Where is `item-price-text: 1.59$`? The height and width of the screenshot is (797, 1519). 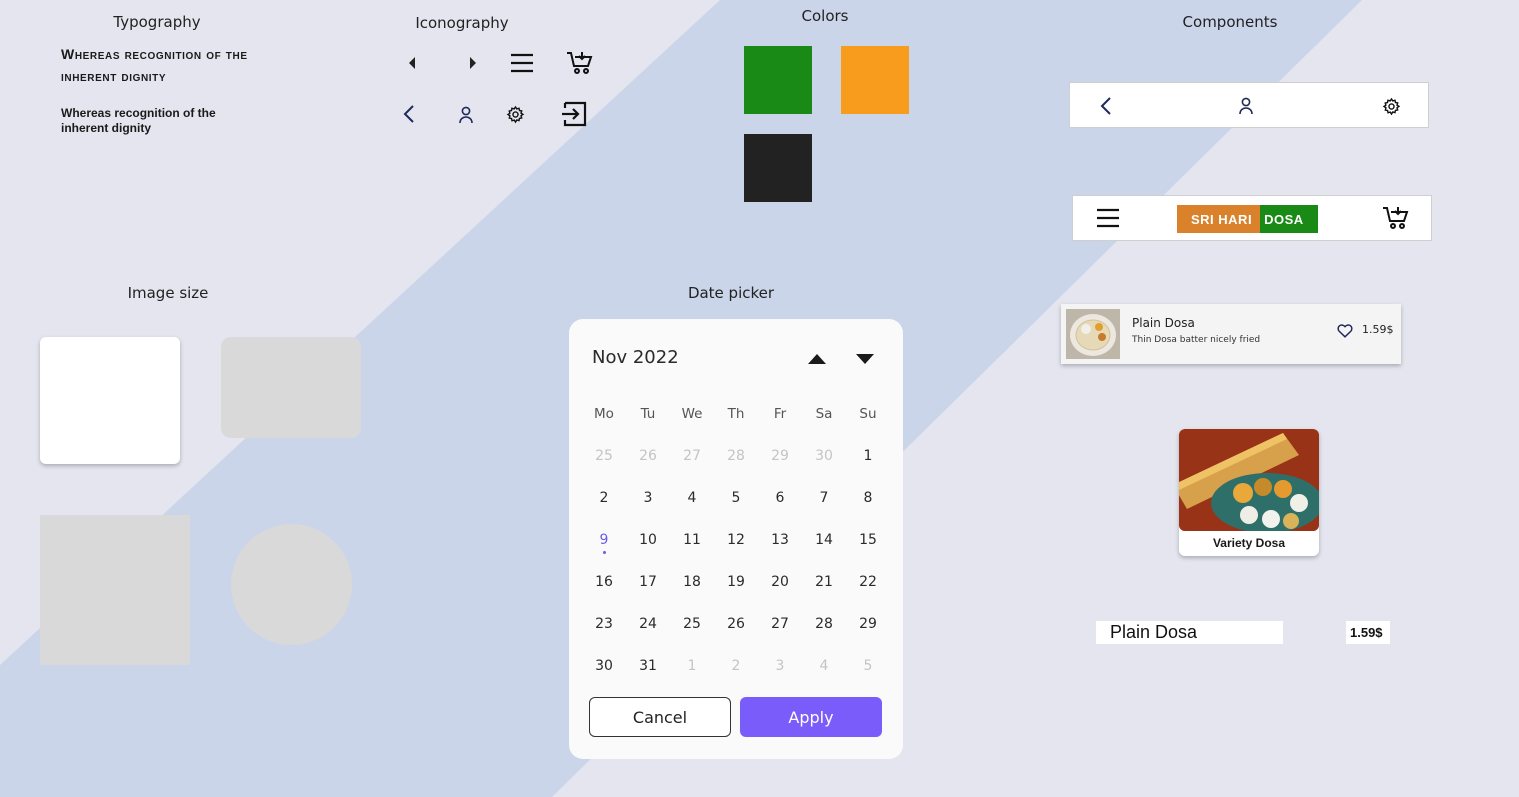 item-price-text: 1.59$ is located at coordinates (1366, 632).